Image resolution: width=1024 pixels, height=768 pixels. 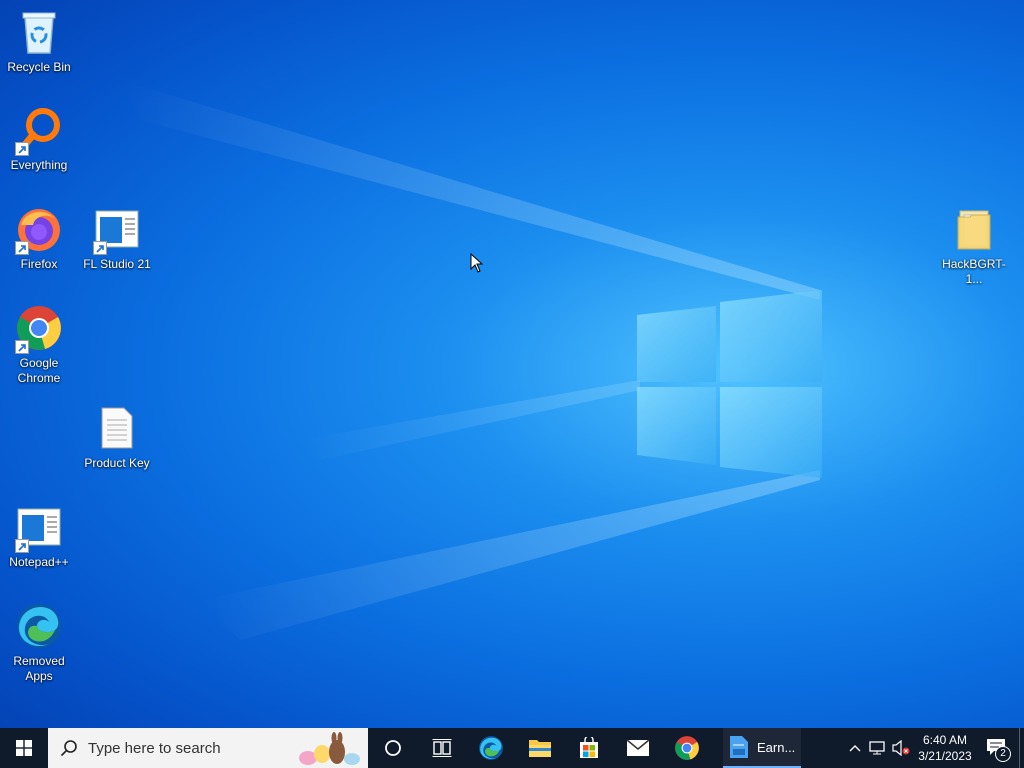 What do you see at coordinates (68, 748) in the screenshot?
I see `search-icon` at bounding box center [68, 748].